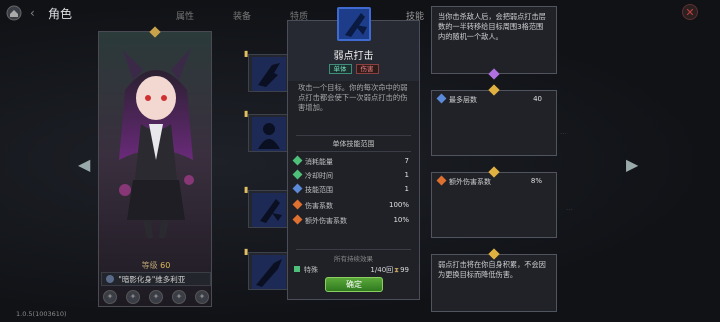  Describe the element at coordinates (353, 259) in the screenshot. I see `continuous-effects-title: 所有持续效果` at that location.